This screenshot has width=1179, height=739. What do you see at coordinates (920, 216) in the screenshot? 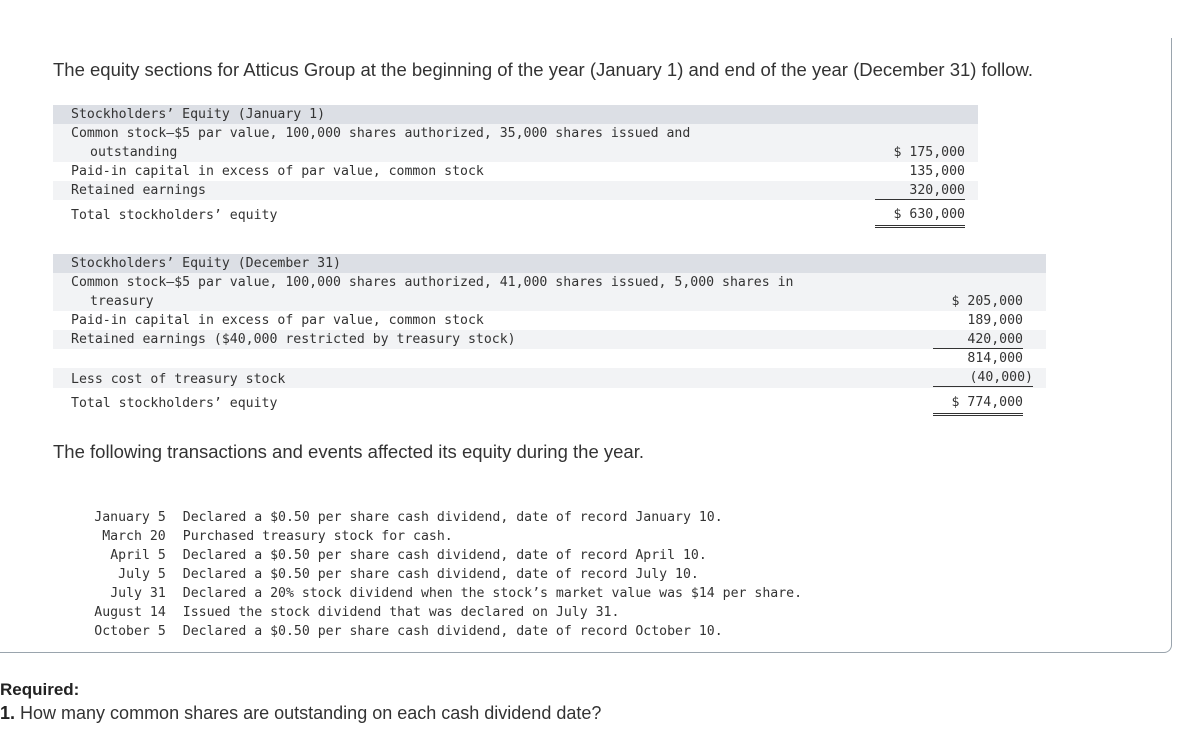
I see `total-equity-amount: $ 630,000` at bounding box center [920, 216].